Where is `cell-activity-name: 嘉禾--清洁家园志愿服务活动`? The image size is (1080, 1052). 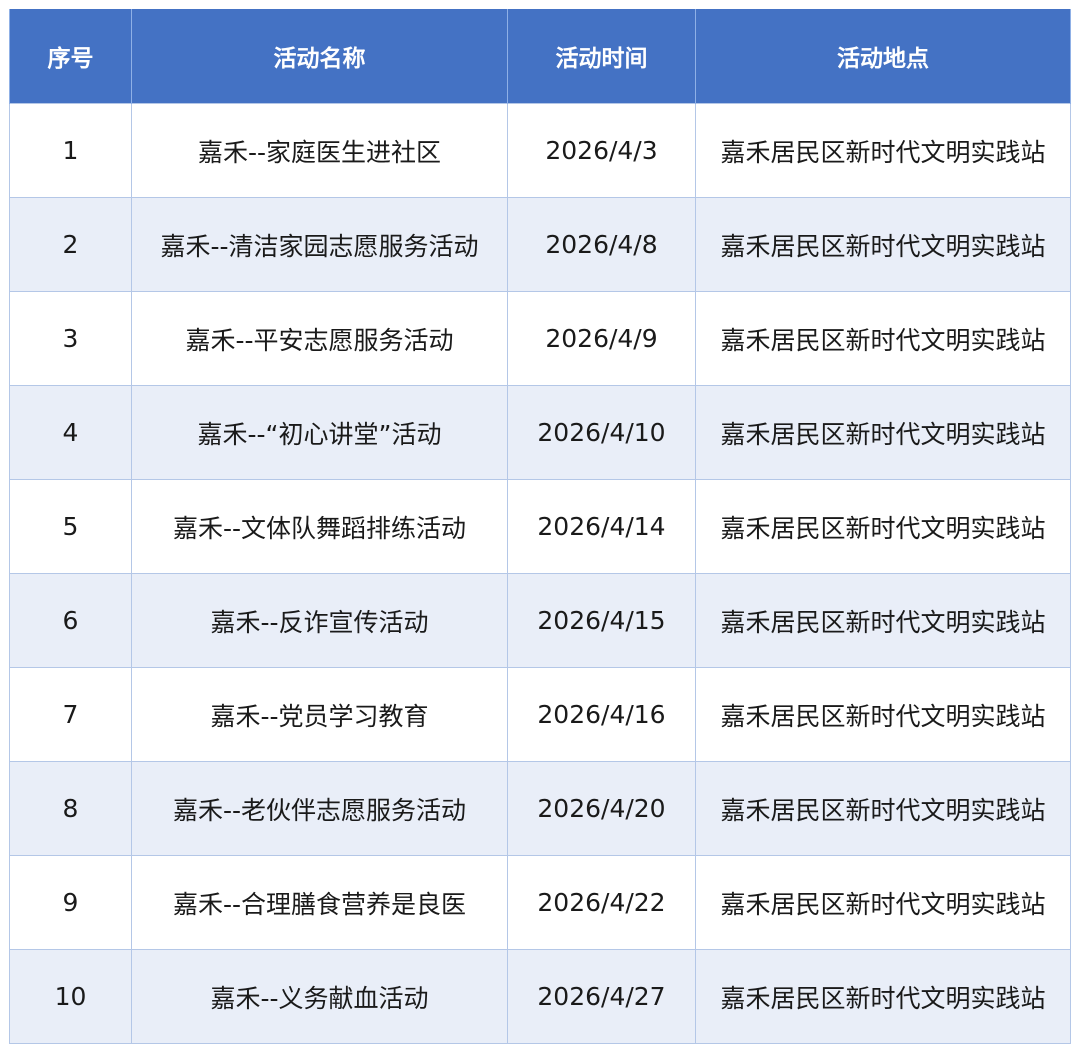 cell-activity-name: 嘉禾--清洁家园志愿服务活动 is located at coordinates (319, 244).